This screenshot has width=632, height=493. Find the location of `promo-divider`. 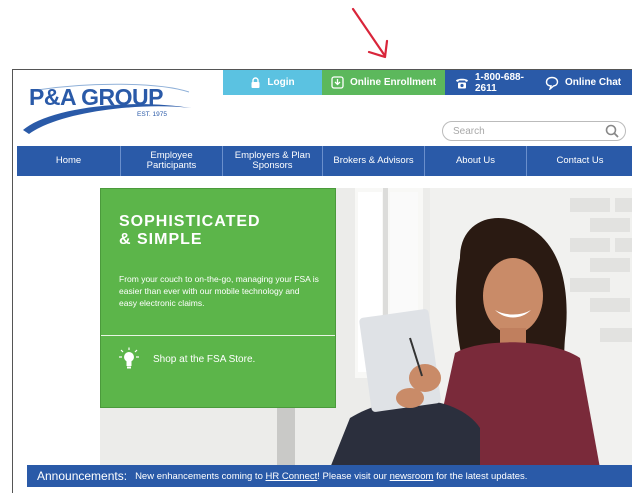

promo-divider is located at coordinates (218, 335).